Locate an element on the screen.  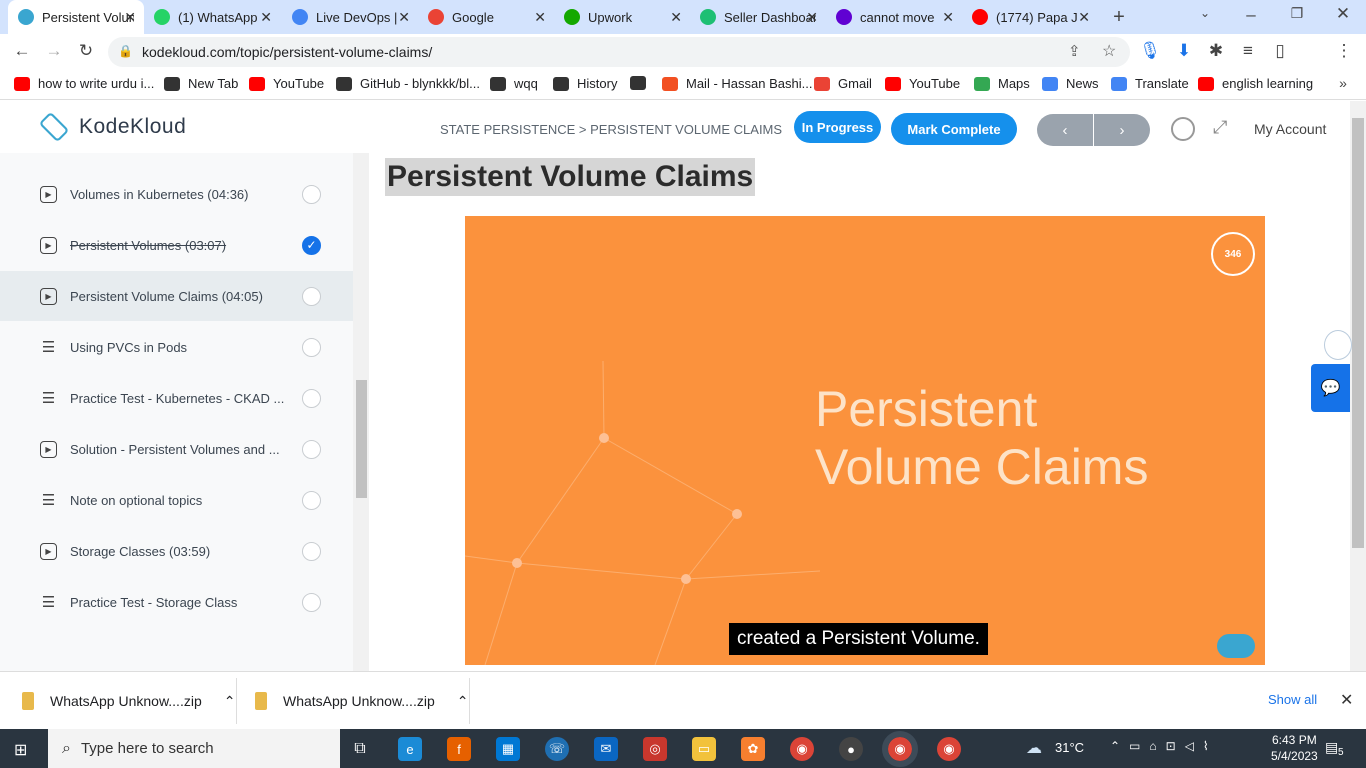
new-tab-icon: + is located at coordinates (1119, 17).